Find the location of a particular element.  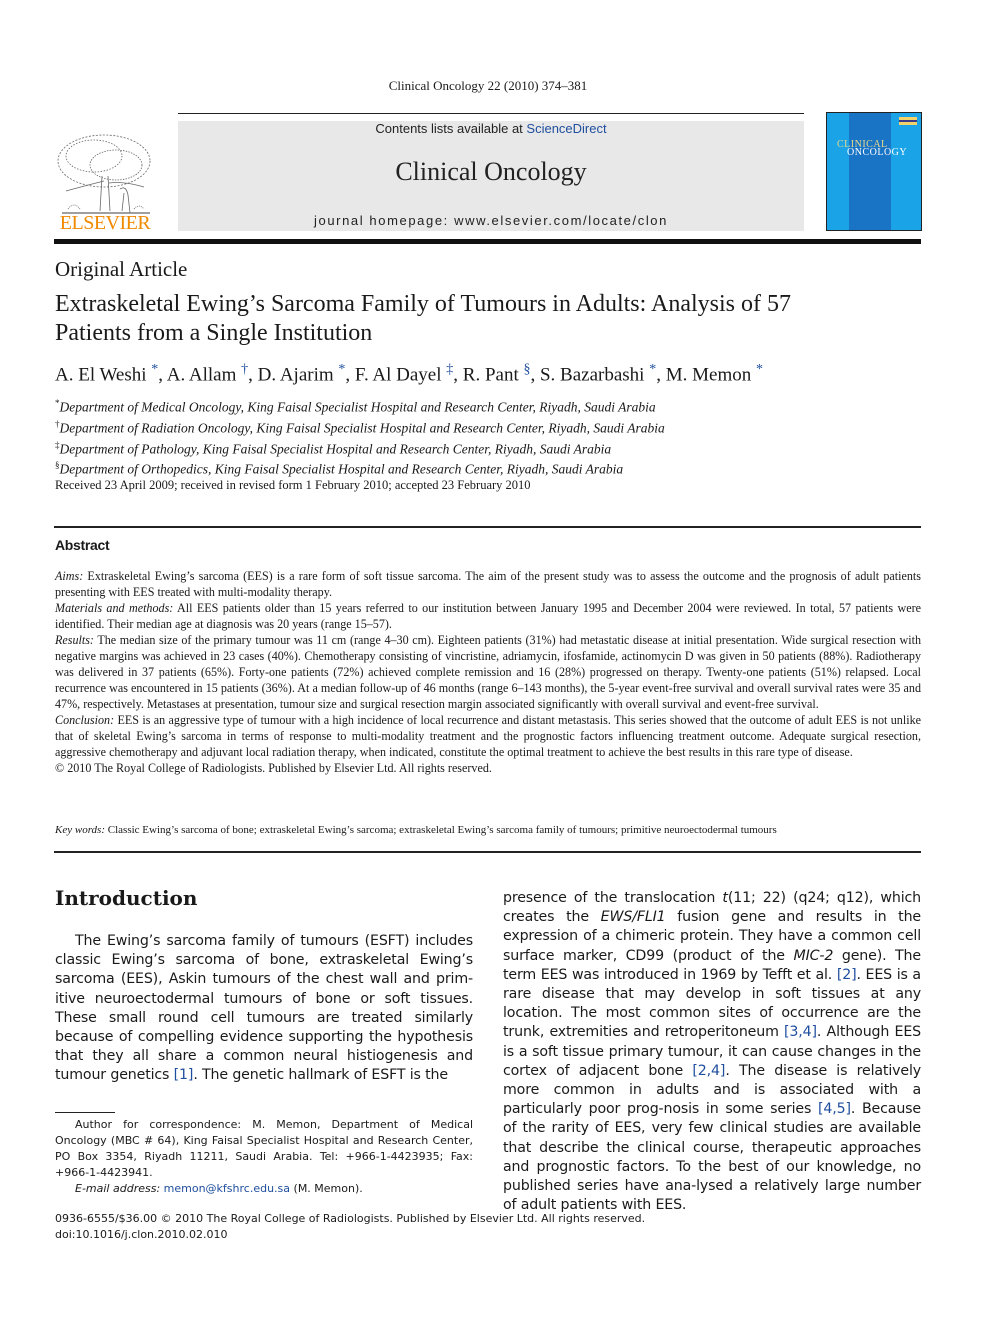

citation-link: [2] is located at coordinates (847, 975).